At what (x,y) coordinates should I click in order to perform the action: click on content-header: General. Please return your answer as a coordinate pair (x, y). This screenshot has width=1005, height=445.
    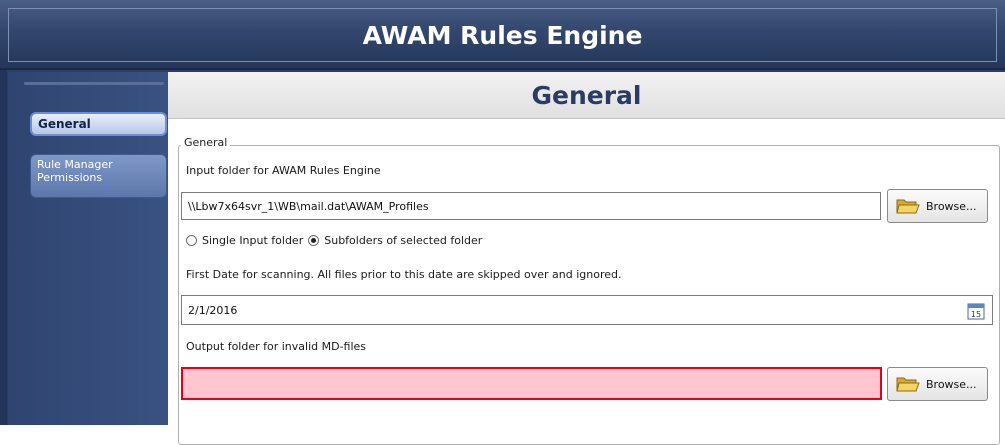
    Looking at the image, I should click on (586, 95).